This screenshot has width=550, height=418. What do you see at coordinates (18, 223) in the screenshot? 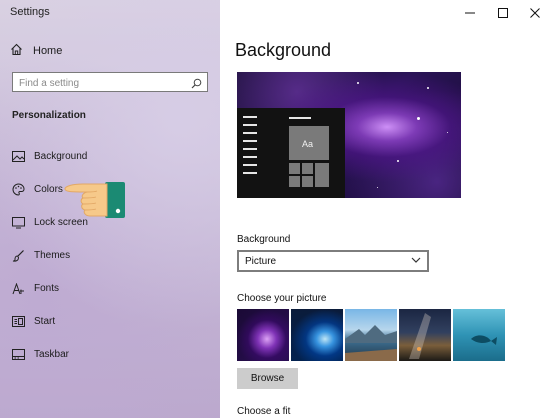
I see `monitor-icon` at bounding box center [18, 223].